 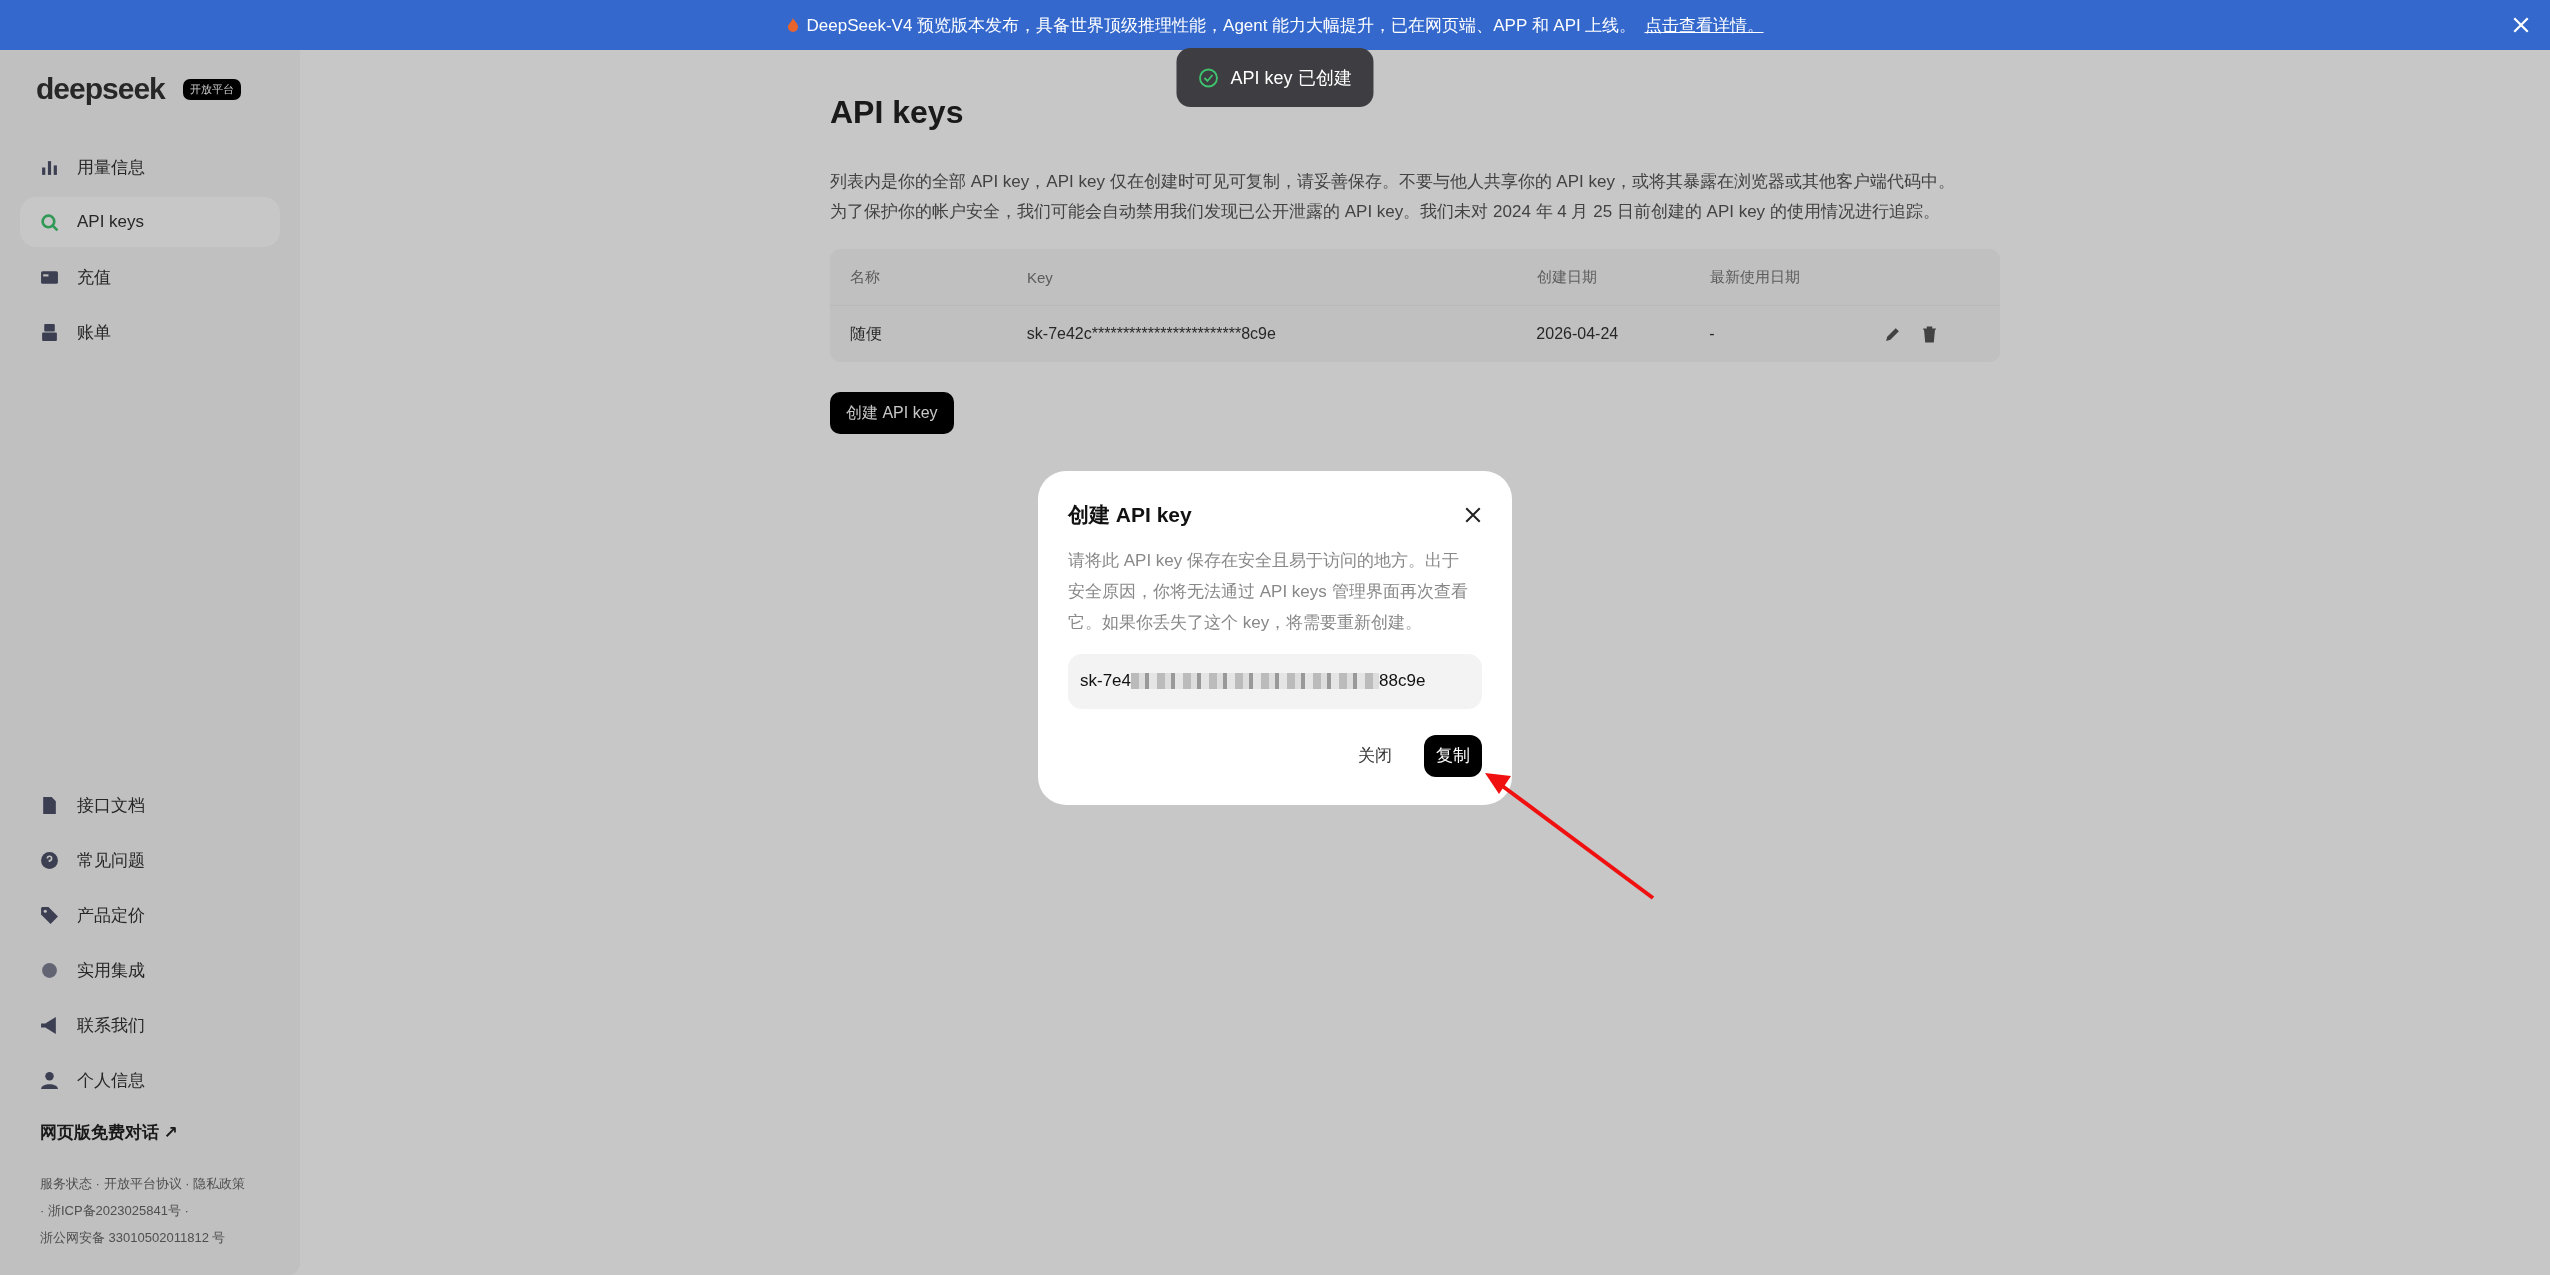 I want to click on api-key-field: sk-7e4 88c9e, so click(x=1275, y=681).